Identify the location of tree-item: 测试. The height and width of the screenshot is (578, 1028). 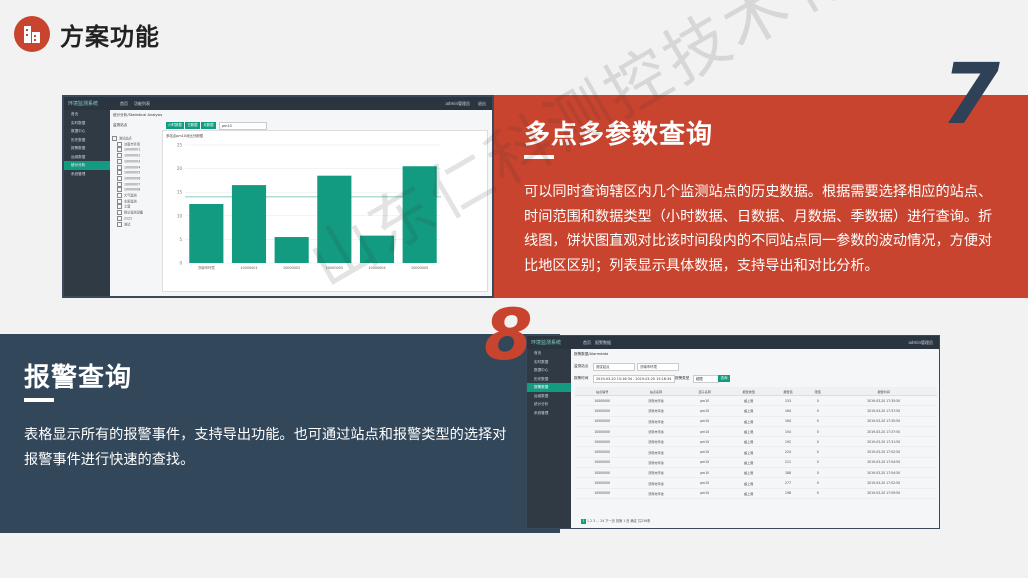
(135, 224).